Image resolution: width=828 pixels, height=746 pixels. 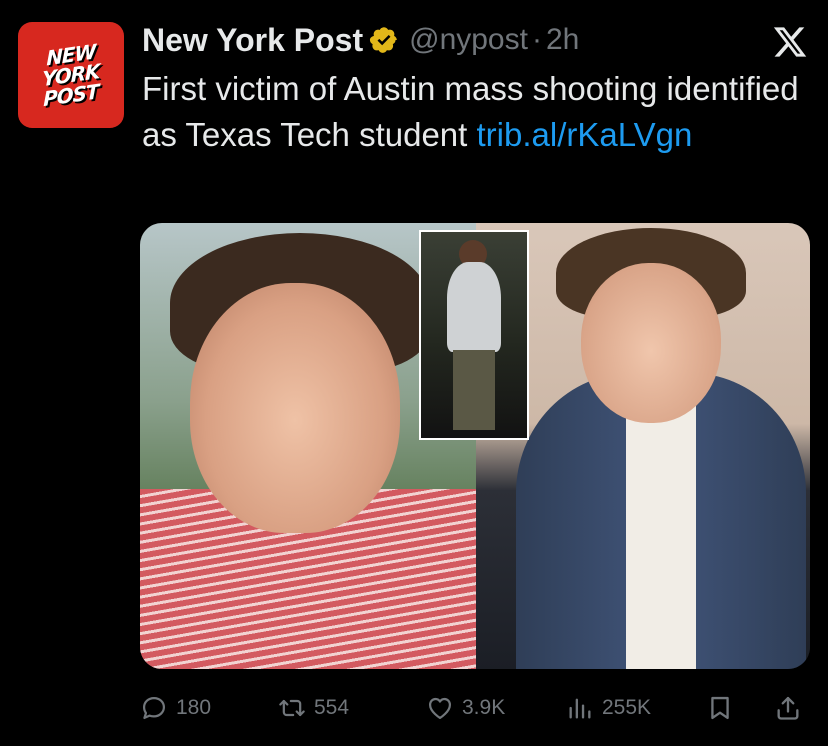 I want to click on views-count: 255K, so click(x=627, y=707).